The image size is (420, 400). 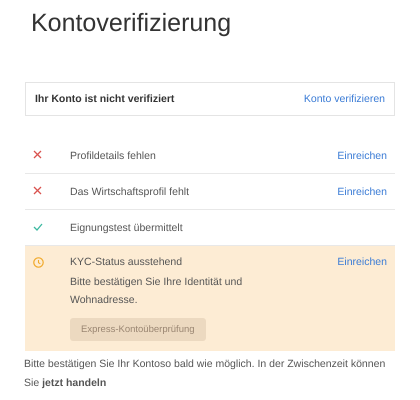 What do you see at coordinates (126, 262) in the screenshot?
I see `step-label: KYC-Status ausstehend` at bounding box center [126, 262].